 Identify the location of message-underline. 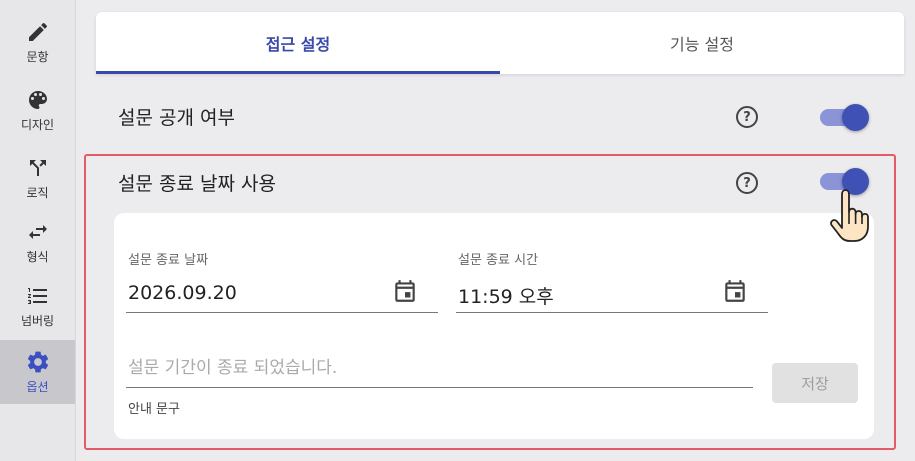
(439, 387).